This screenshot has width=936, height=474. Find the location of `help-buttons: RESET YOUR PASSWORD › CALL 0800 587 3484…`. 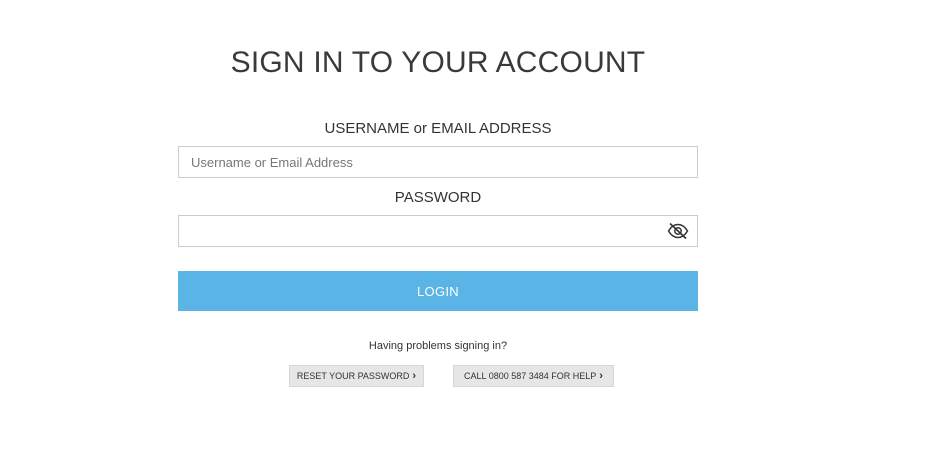

help-buttons: RESET YOUR PASSWORD › CALL 0800 587 3484… is located at coordinates (451, 376).